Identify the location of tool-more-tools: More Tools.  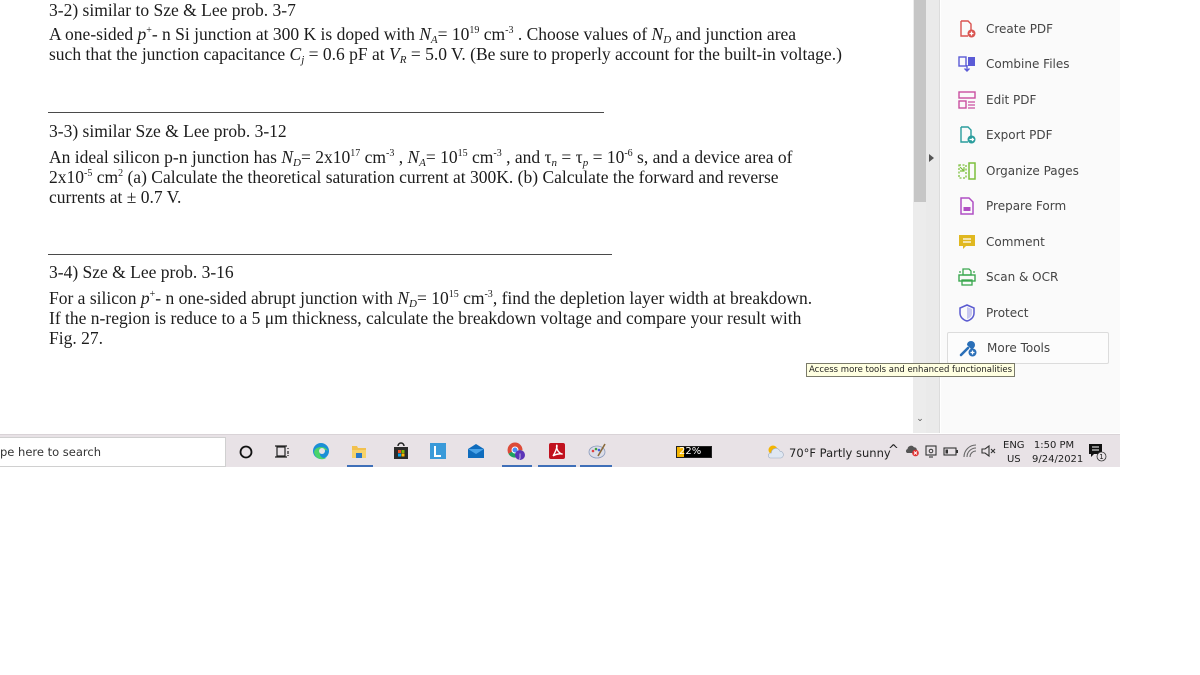
(1028, 348).